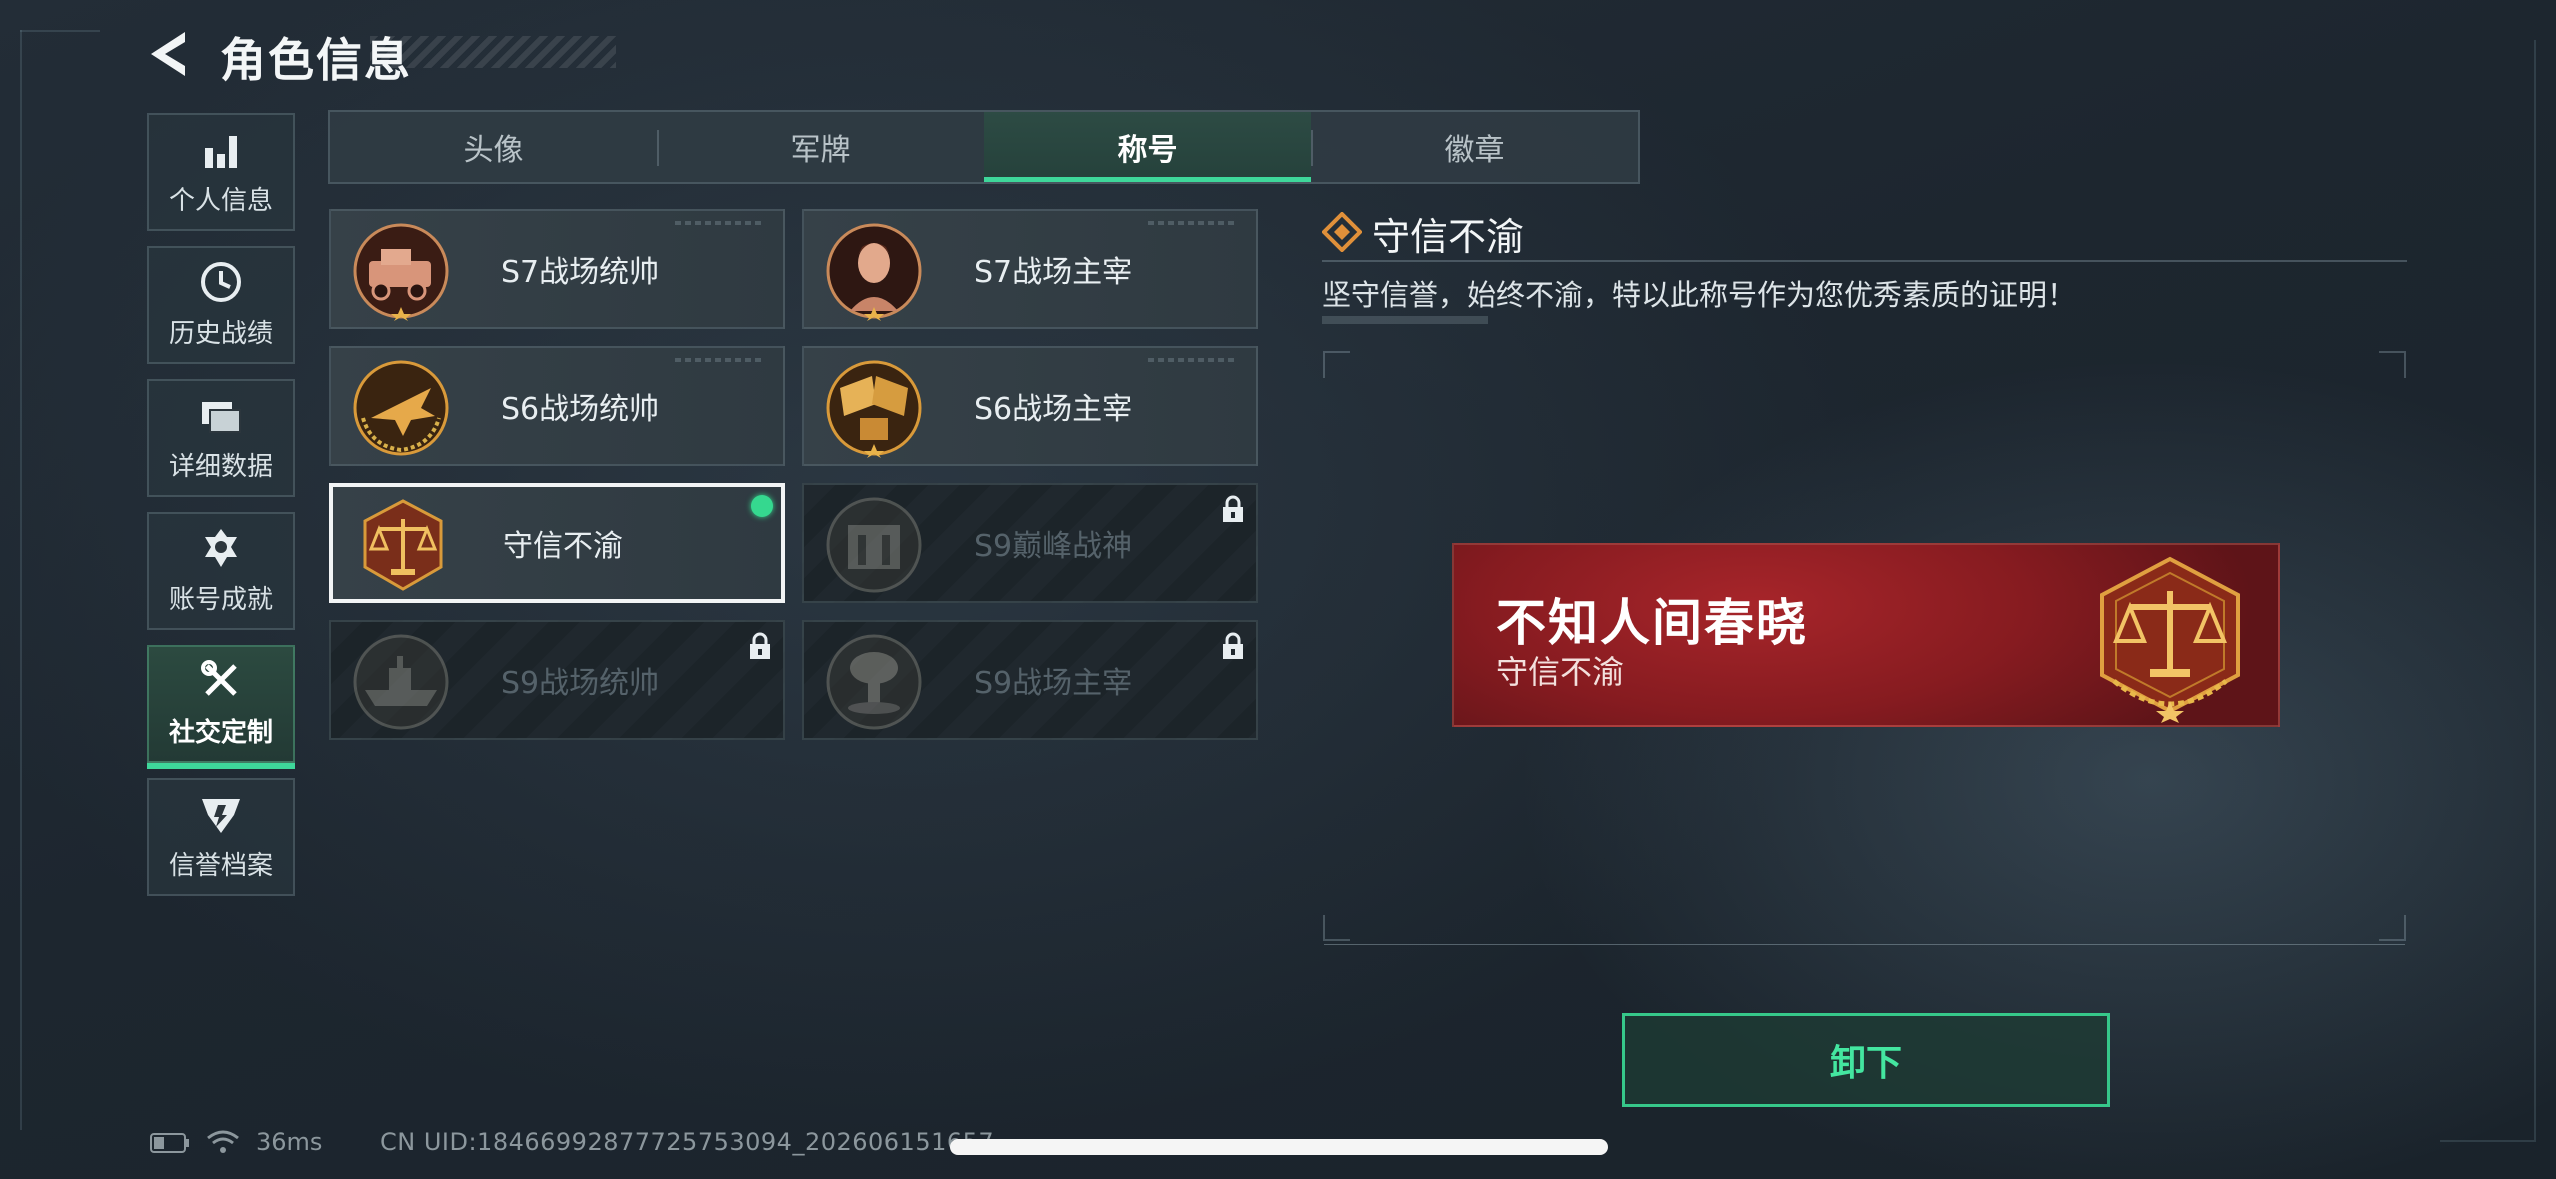 The image size is (2556, 1179). I want to click on title-card: S7战场统帅, so click(557, 269).